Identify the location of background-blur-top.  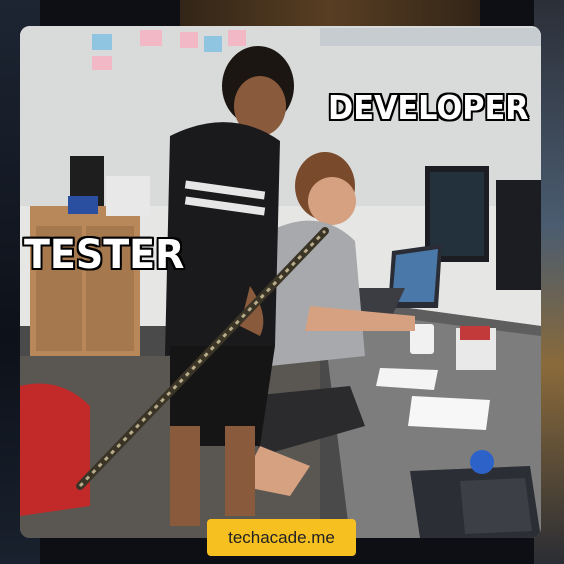
(330, 13).